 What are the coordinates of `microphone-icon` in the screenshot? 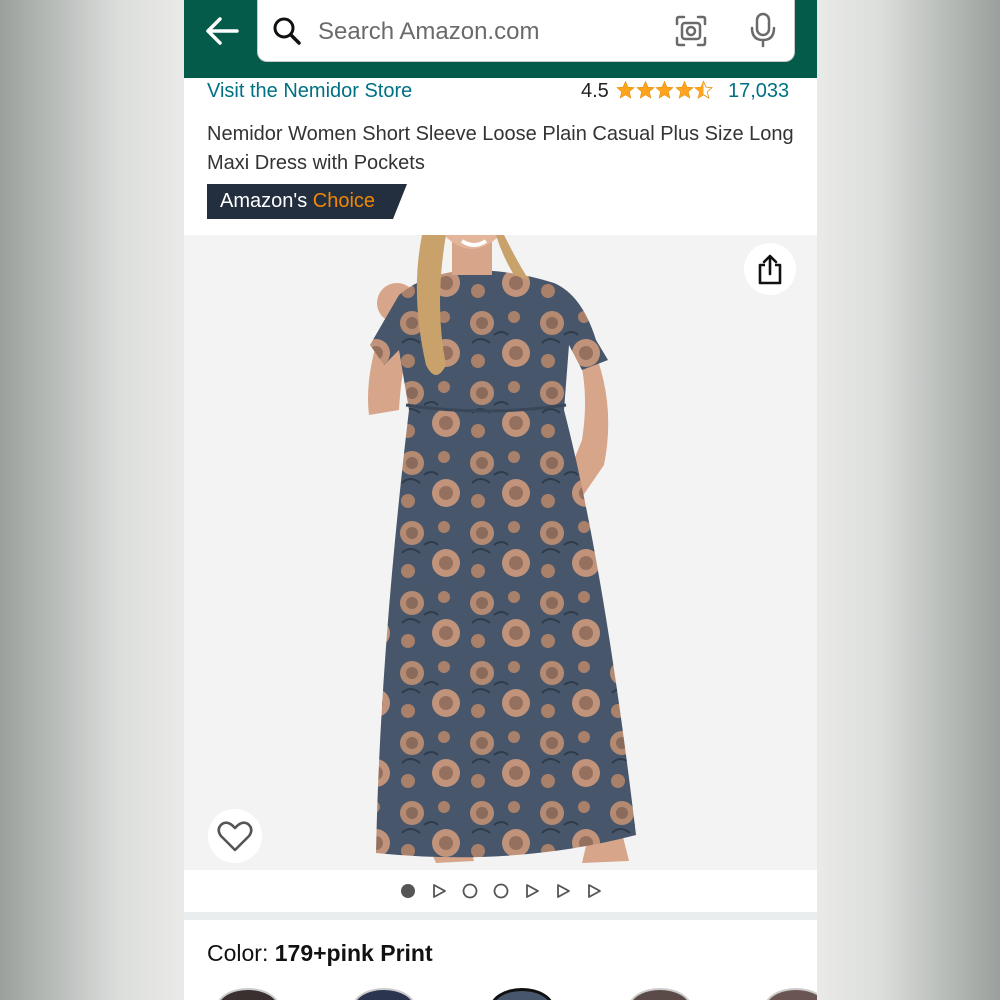 It's located at (763, 30).